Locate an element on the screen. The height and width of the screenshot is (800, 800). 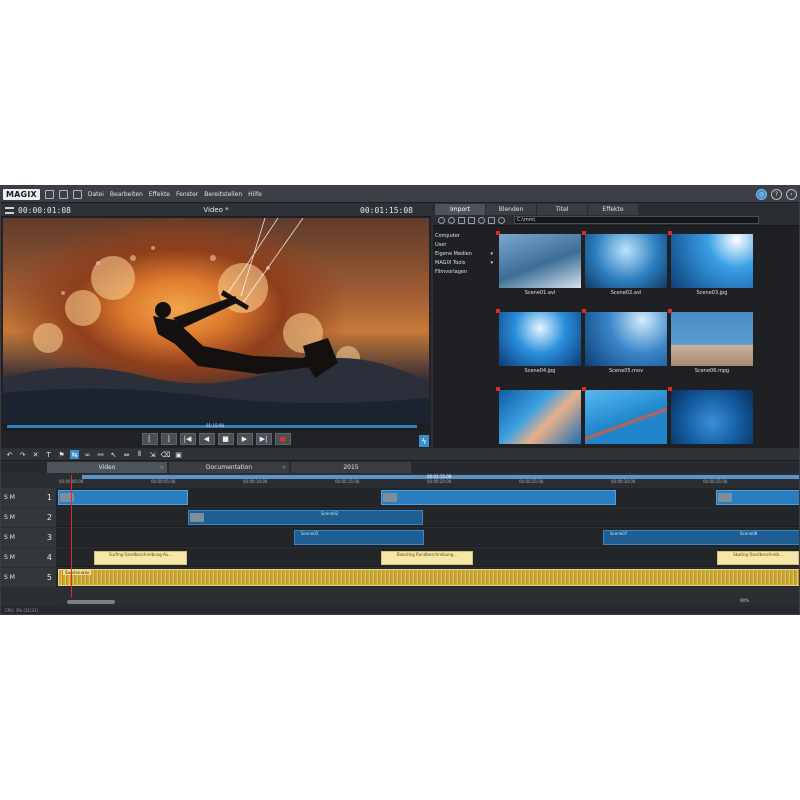
timeline-tabs: Video ✕ Documentation ✕ 2015 is located at coordinates (400, 467).